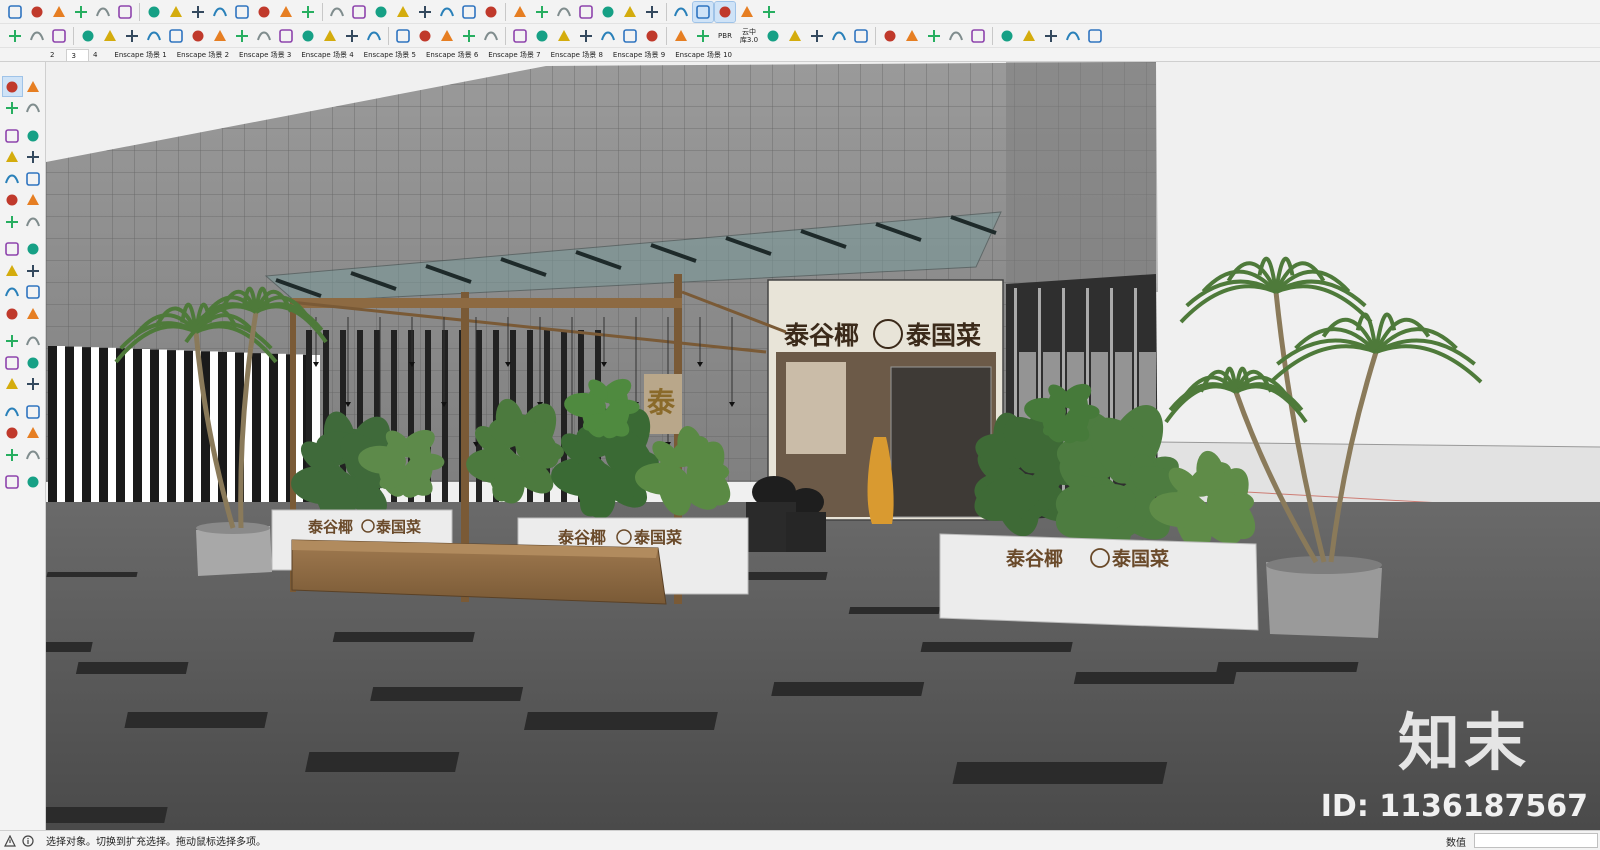  Describe the element at coordinates (12, 270) in the screenshot. I see `rotate-icon` at that location.